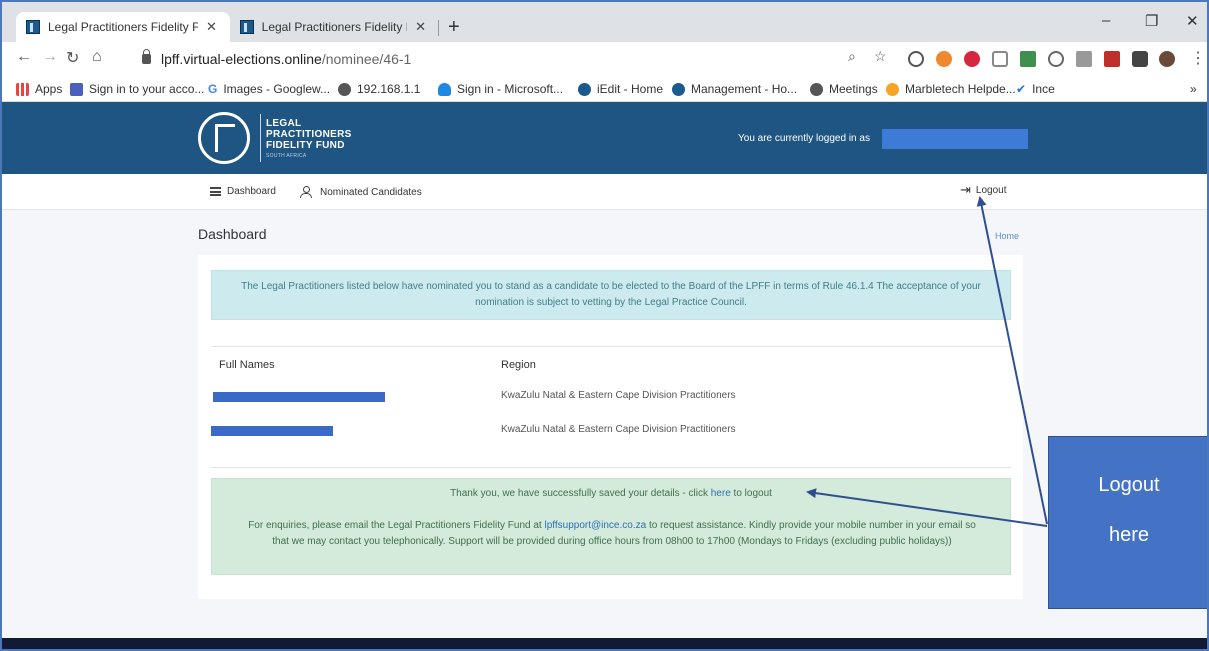 This screenshot has height=651, width=1209. I want to click on profile-avatar, so click(1167, 59).